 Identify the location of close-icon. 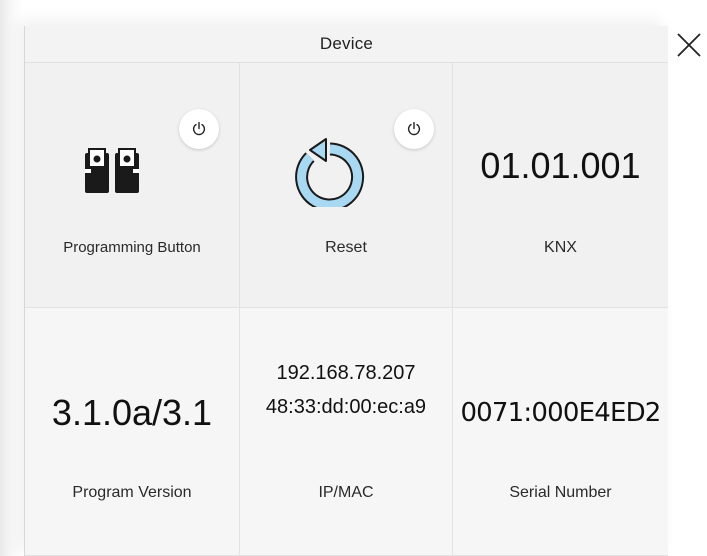
(689, 45).